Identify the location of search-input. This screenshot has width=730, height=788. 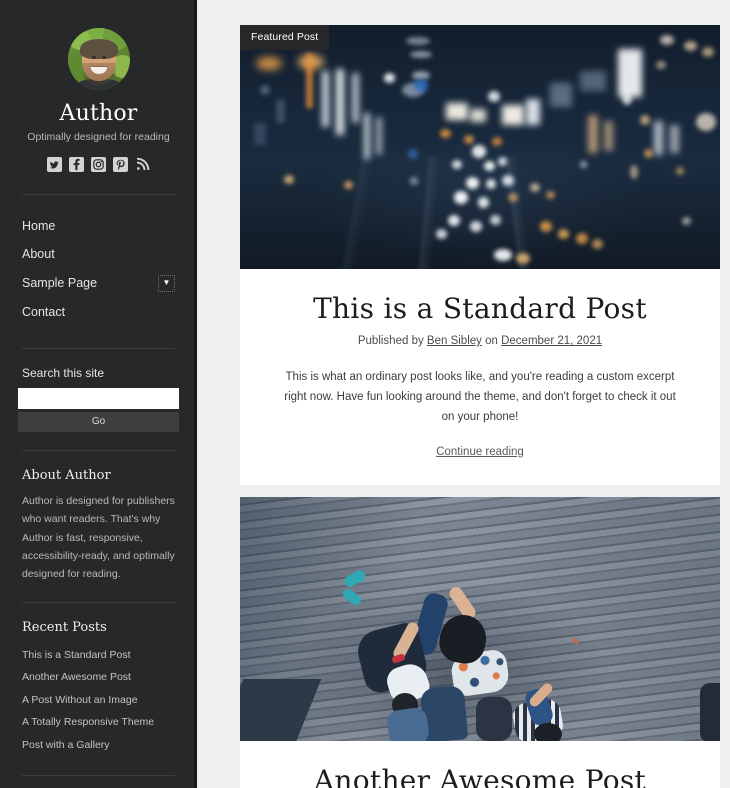
(98, 398).